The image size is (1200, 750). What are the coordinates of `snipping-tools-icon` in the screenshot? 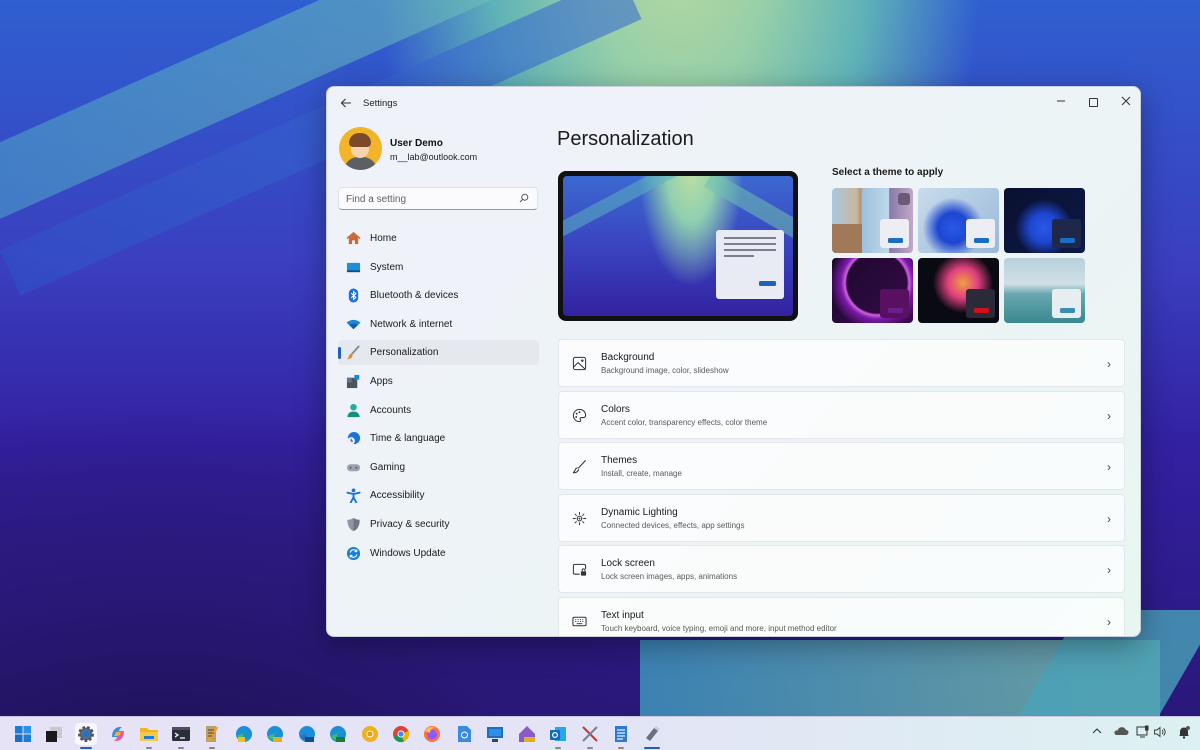 It's located at (590, 734).